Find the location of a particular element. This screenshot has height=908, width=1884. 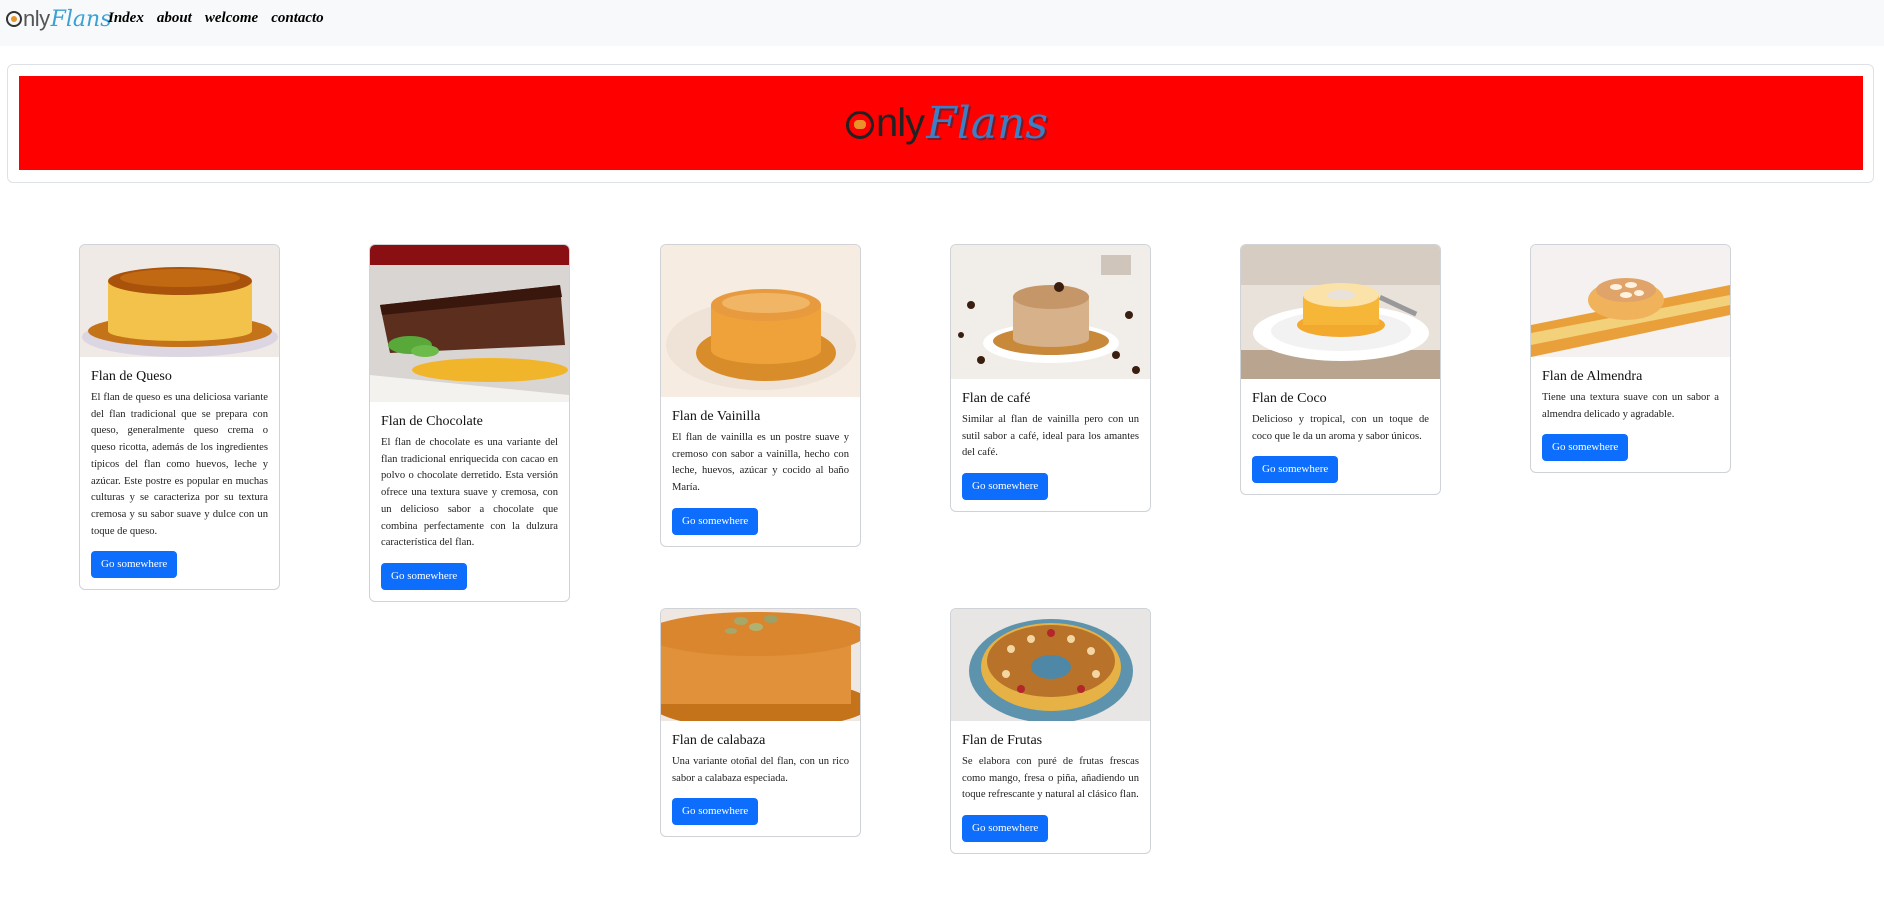

card-title: Flan de Queso is located at coordinates (131, 376).